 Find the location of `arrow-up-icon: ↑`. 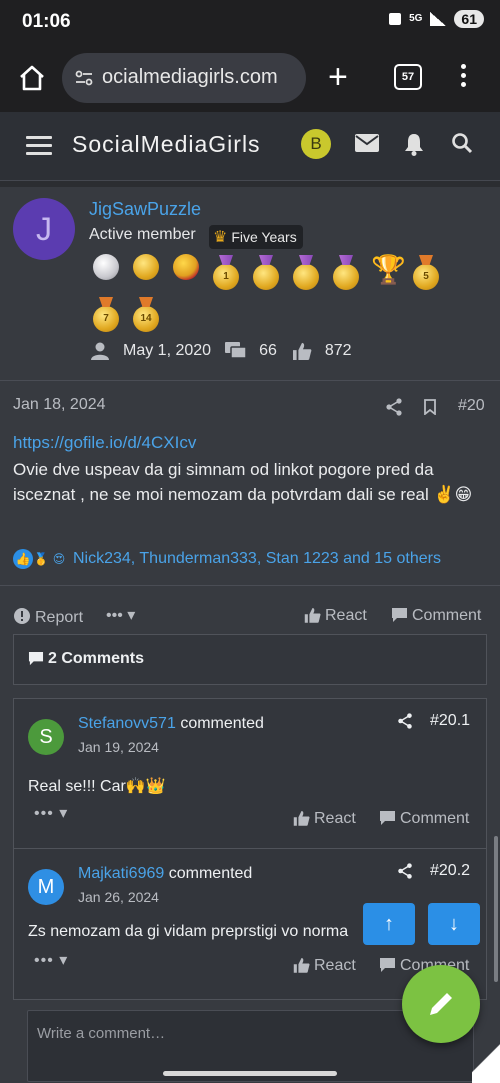

arrow-up-icon: ↑ is located at coordinates (389, 924).